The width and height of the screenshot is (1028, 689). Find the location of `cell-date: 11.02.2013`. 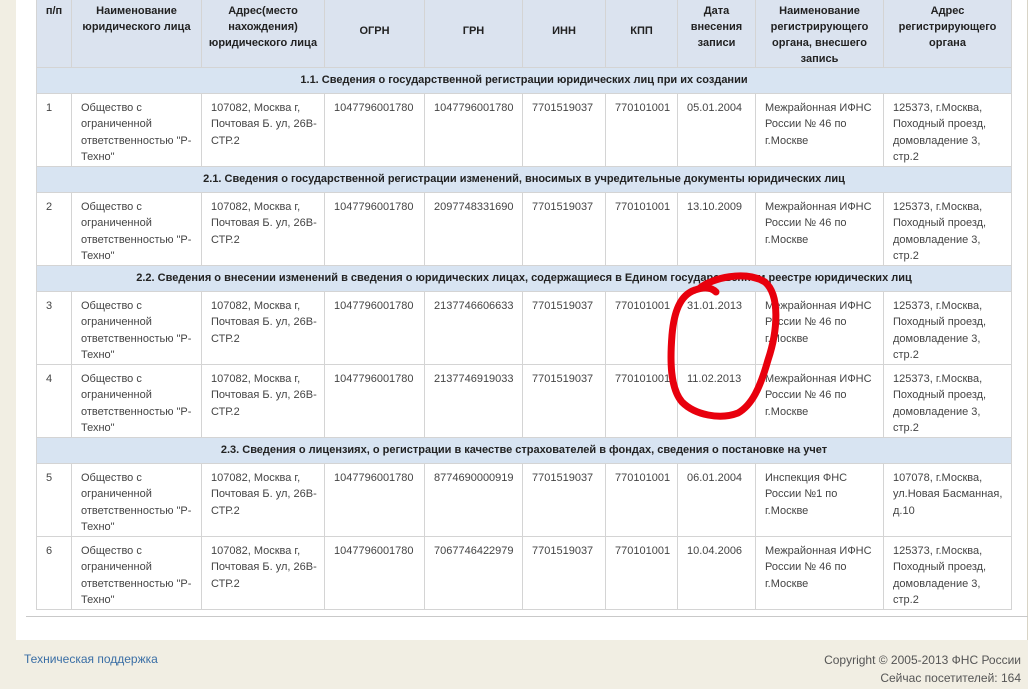

cell-date: 11.02.2013 is located at coordinates (716, 401).